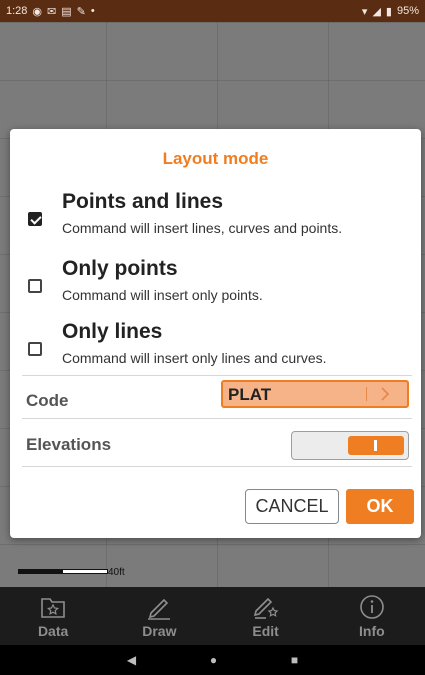  What do you see at coordinates (407, 11) in the screenshot?
I see `battery-level: 95%` at bounding box center [407, 11].